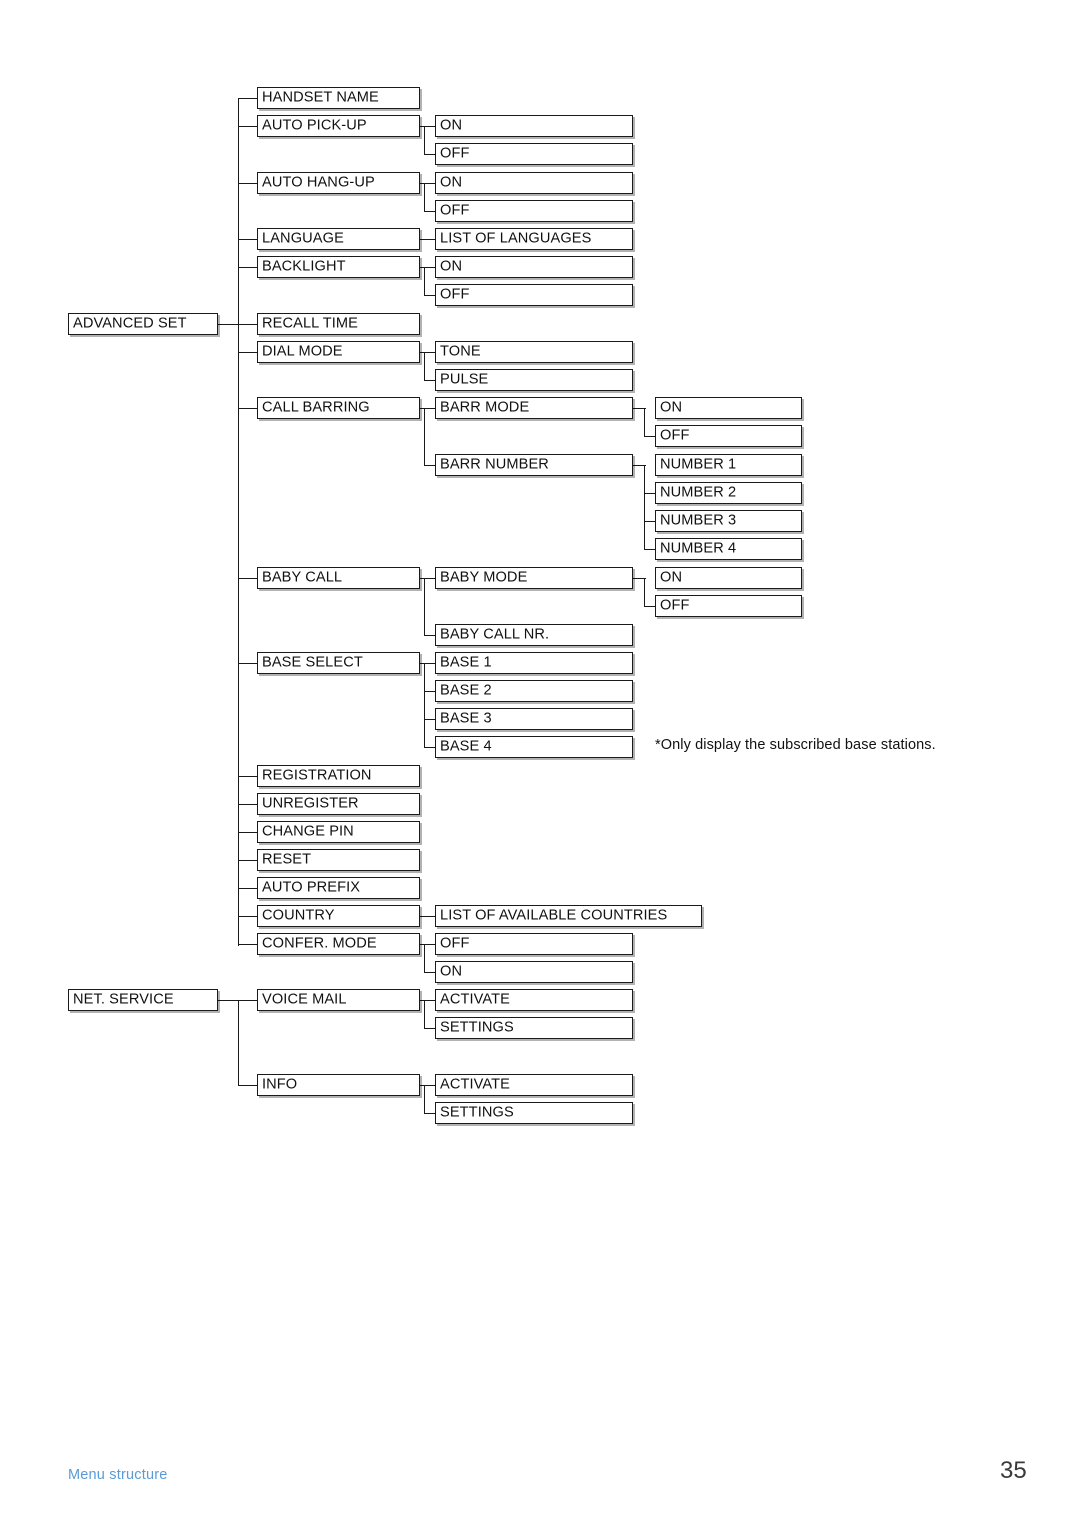 This screenshot has height=1527, width=1080. What do you see at coordinates (338, 267) in the screenshot?
I see `node-backlight: BACKLIGHT` at bounding box center [338, 267].